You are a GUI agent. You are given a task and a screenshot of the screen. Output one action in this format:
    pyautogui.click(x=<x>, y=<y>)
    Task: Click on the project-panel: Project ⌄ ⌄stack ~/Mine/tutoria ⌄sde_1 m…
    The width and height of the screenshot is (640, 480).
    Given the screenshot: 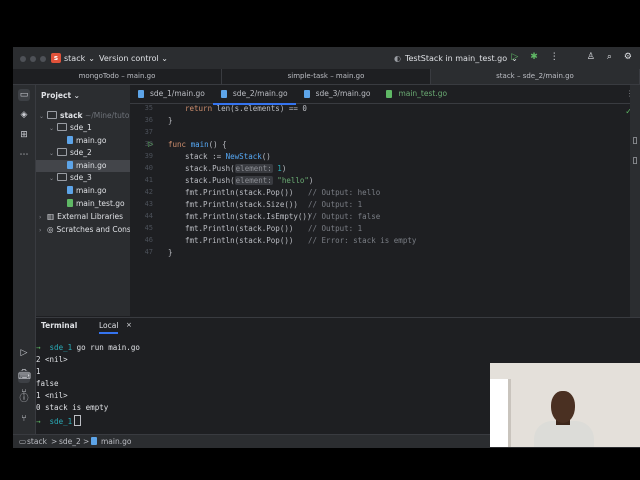 What is the action you would take?
    pyautogui.click(x=83, y=200)
    